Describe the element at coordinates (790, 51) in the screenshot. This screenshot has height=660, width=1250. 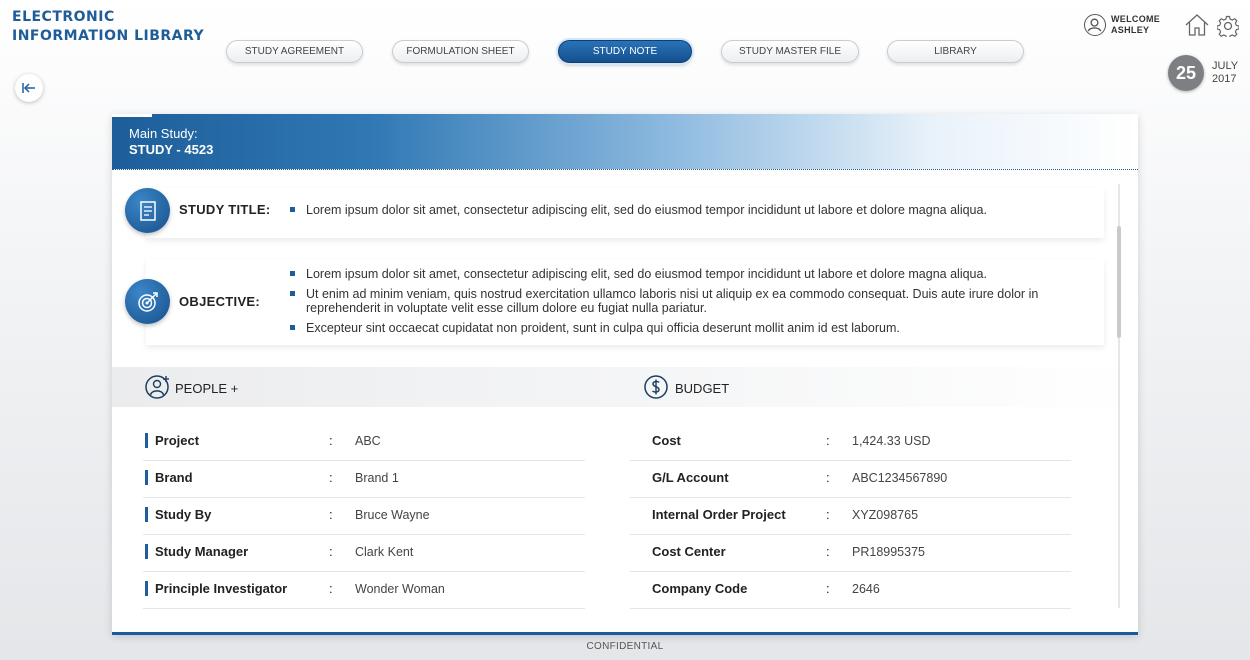
I see `tab-study-master-file: STUDY MASTER FILE` at that location.